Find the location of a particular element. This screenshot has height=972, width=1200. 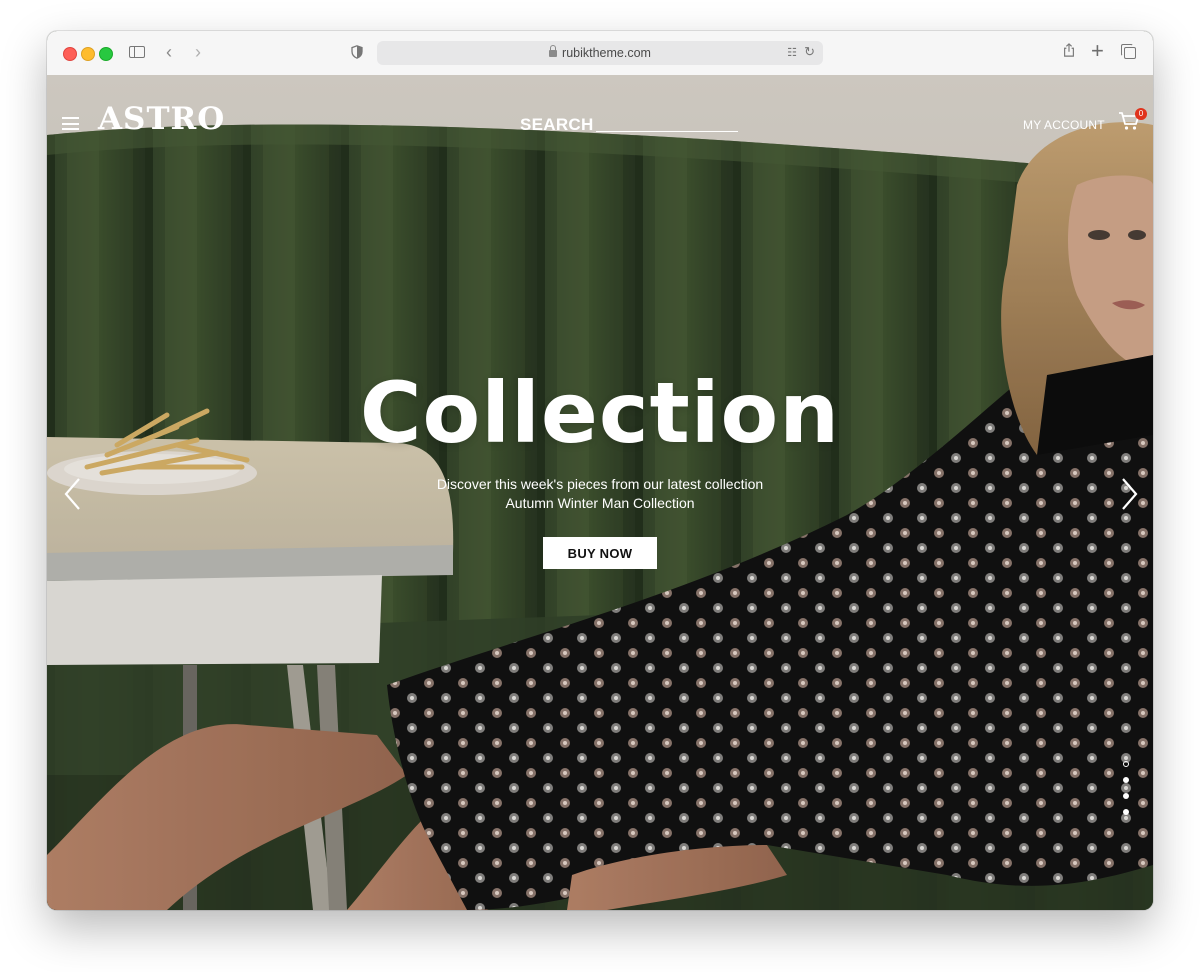

close-window-button is located at coordinates (70, 54).